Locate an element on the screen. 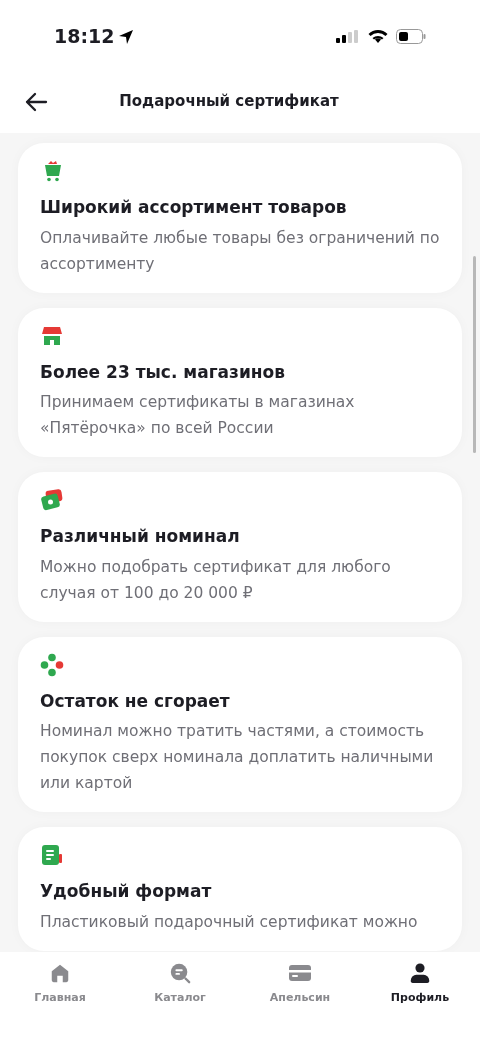  tab-bar-item: Главная is located at coordinates (60, 984).